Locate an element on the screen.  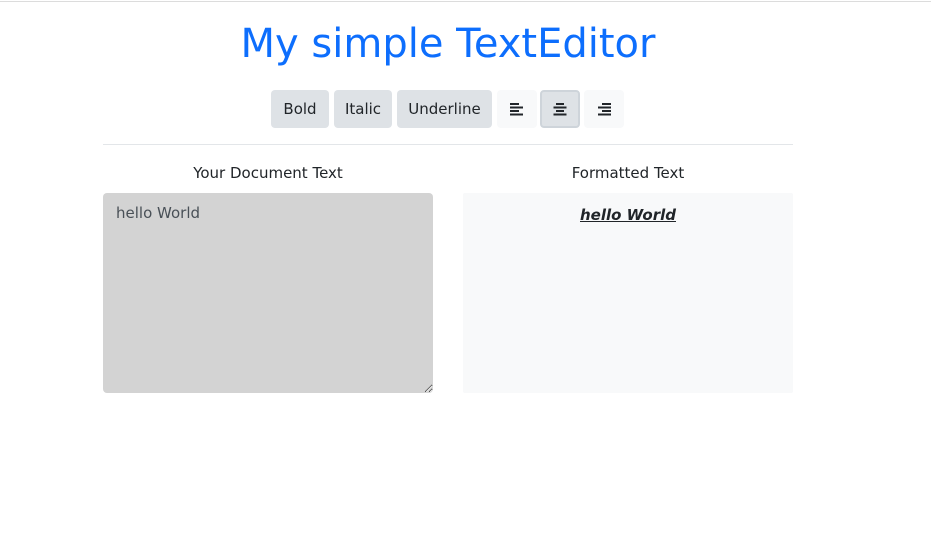
align-left-button is located at coordinates (517, 109).